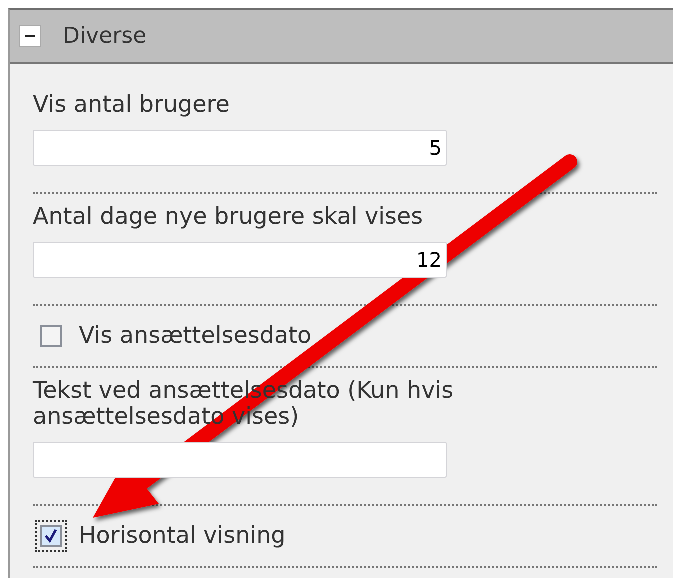 The height and width of the screenshot is (578, 673). I want to click on input-field: 5, so click(240, 148).